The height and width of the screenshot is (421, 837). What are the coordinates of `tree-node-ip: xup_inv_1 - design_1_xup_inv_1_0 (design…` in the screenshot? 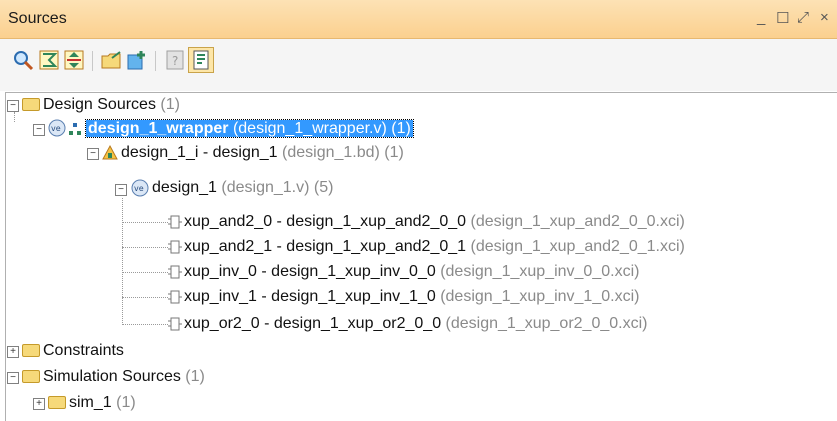 It's located at (411, 297).